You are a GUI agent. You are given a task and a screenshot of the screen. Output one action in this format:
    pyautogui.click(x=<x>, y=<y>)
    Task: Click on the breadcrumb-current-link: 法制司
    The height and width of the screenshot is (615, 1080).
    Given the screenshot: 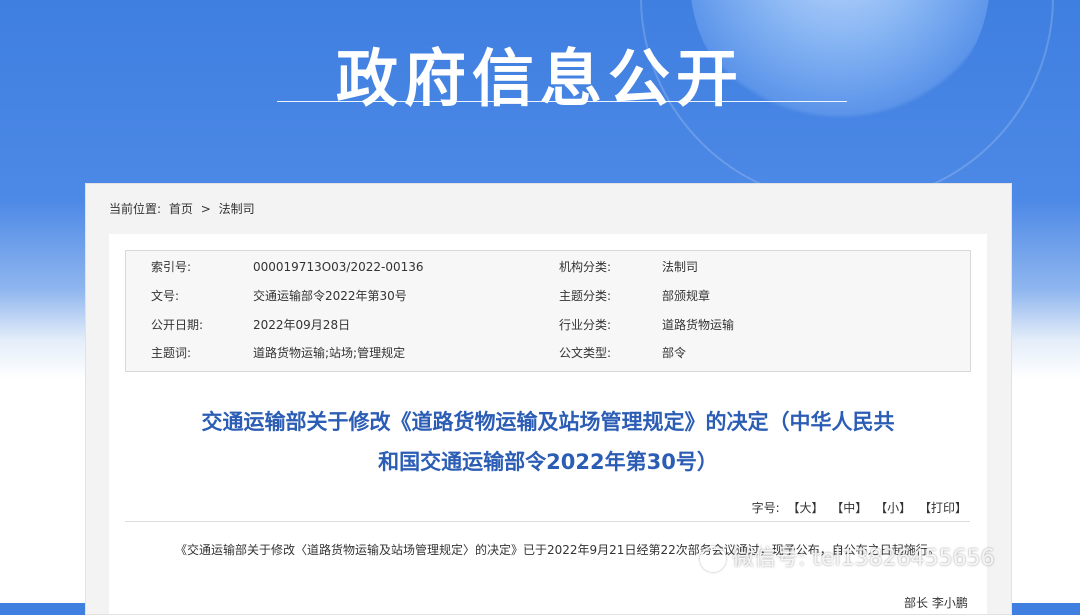 What is the action you would take?
    pyautogui.click(x=237, y=209)
    